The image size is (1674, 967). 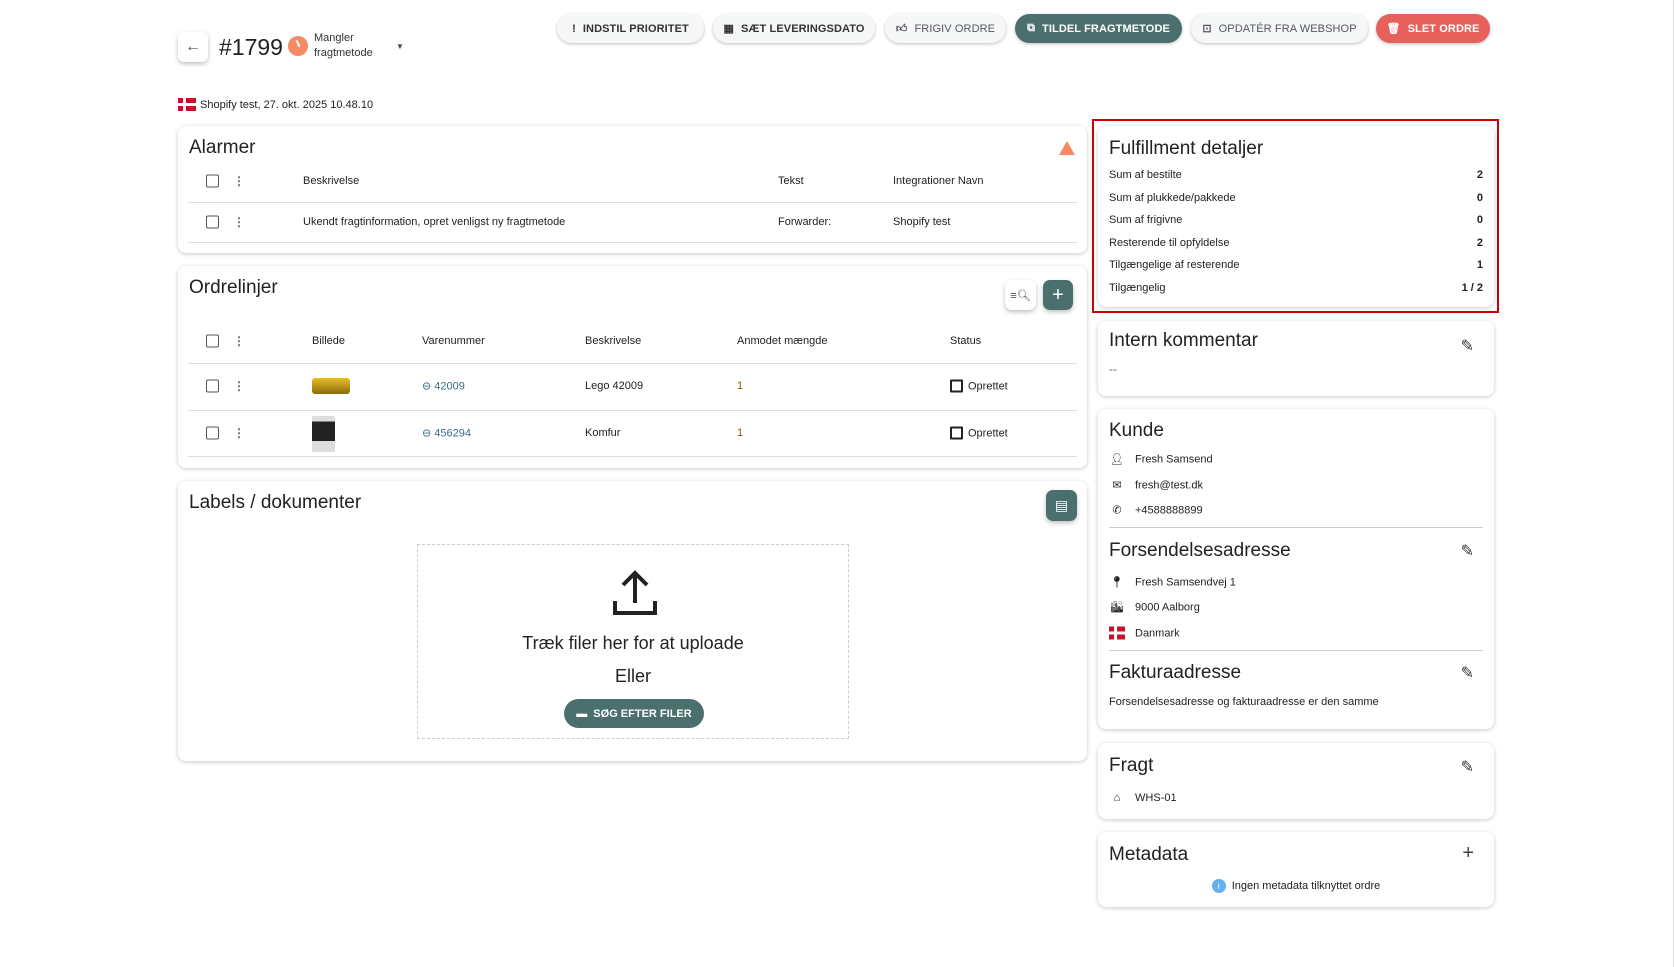 What do you see at coordinates (1156, 485) in the screenshot?
I see `customer-email: ✉ fresh@test.dk` at bounding box center [1156, 485].